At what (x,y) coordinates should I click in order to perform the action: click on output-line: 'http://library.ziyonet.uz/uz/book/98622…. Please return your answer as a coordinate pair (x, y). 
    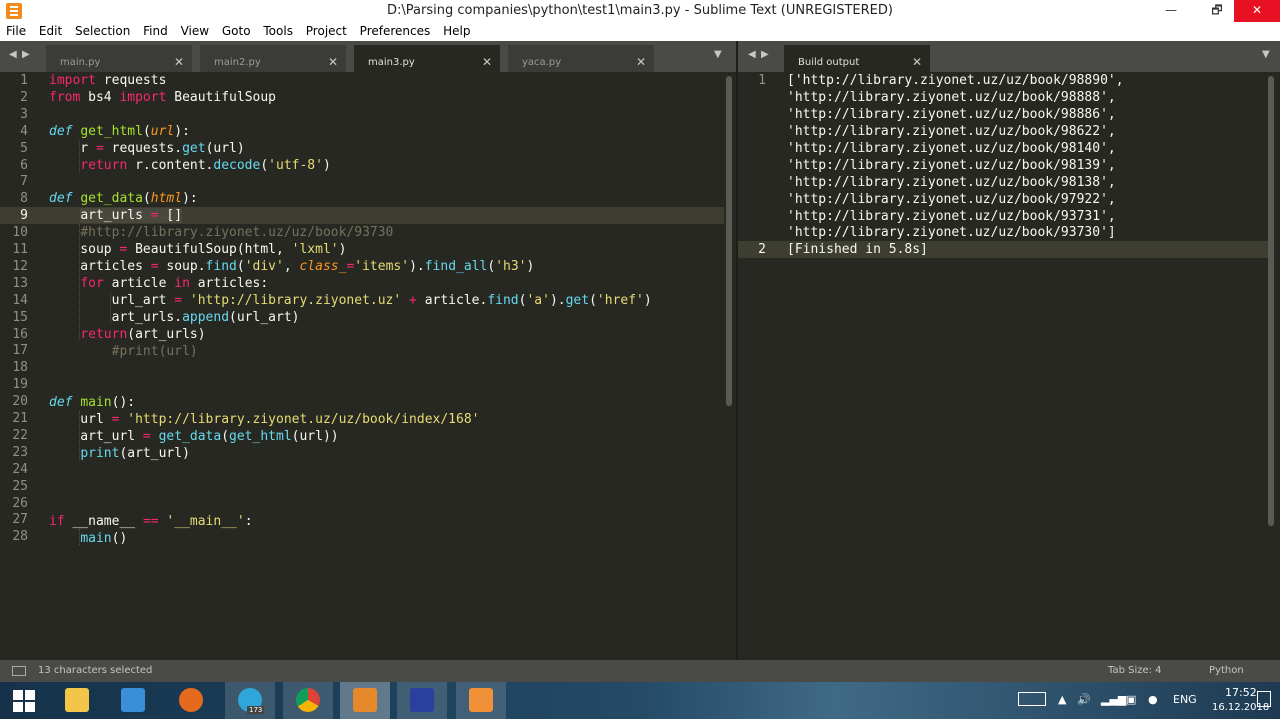
    Looking at the image, I should click on (951, 131).